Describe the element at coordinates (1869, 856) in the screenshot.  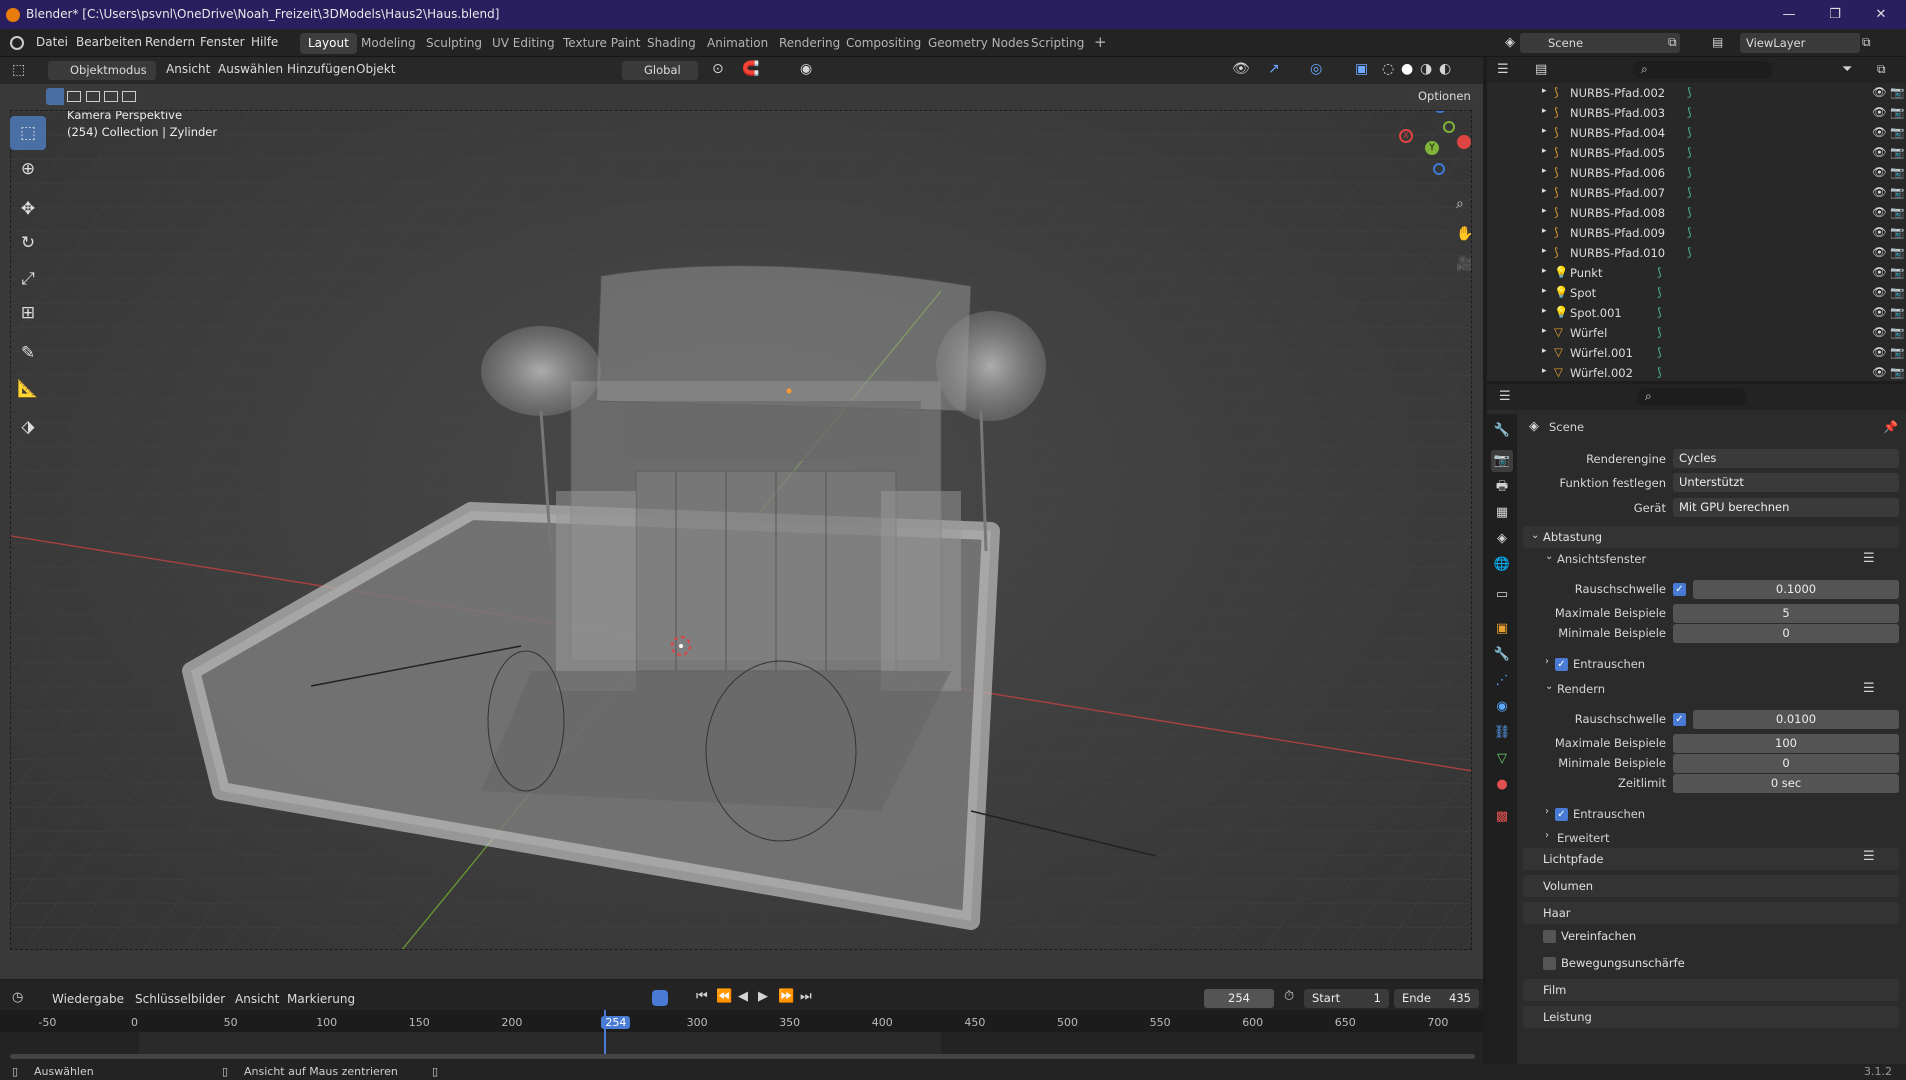
I see `presets-list-icon: ☰` at that location.